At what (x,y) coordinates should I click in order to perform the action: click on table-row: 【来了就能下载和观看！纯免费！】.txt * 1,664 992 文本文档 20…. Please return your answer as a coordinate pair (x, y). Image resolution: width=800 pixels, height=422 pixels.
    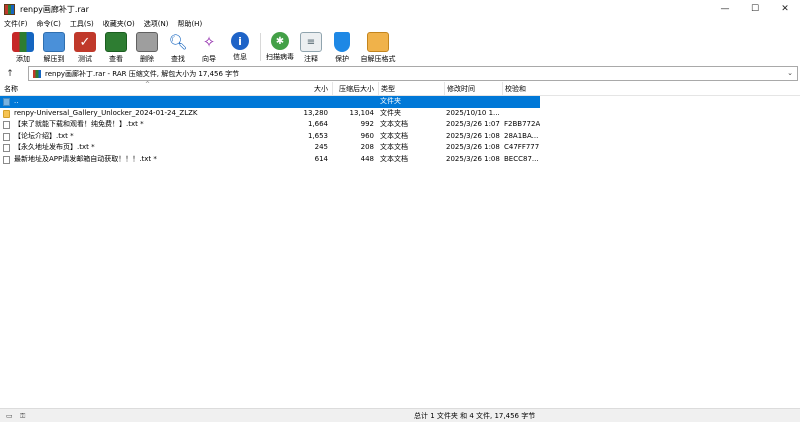
    Looking at the image, I should click on (400, 125).